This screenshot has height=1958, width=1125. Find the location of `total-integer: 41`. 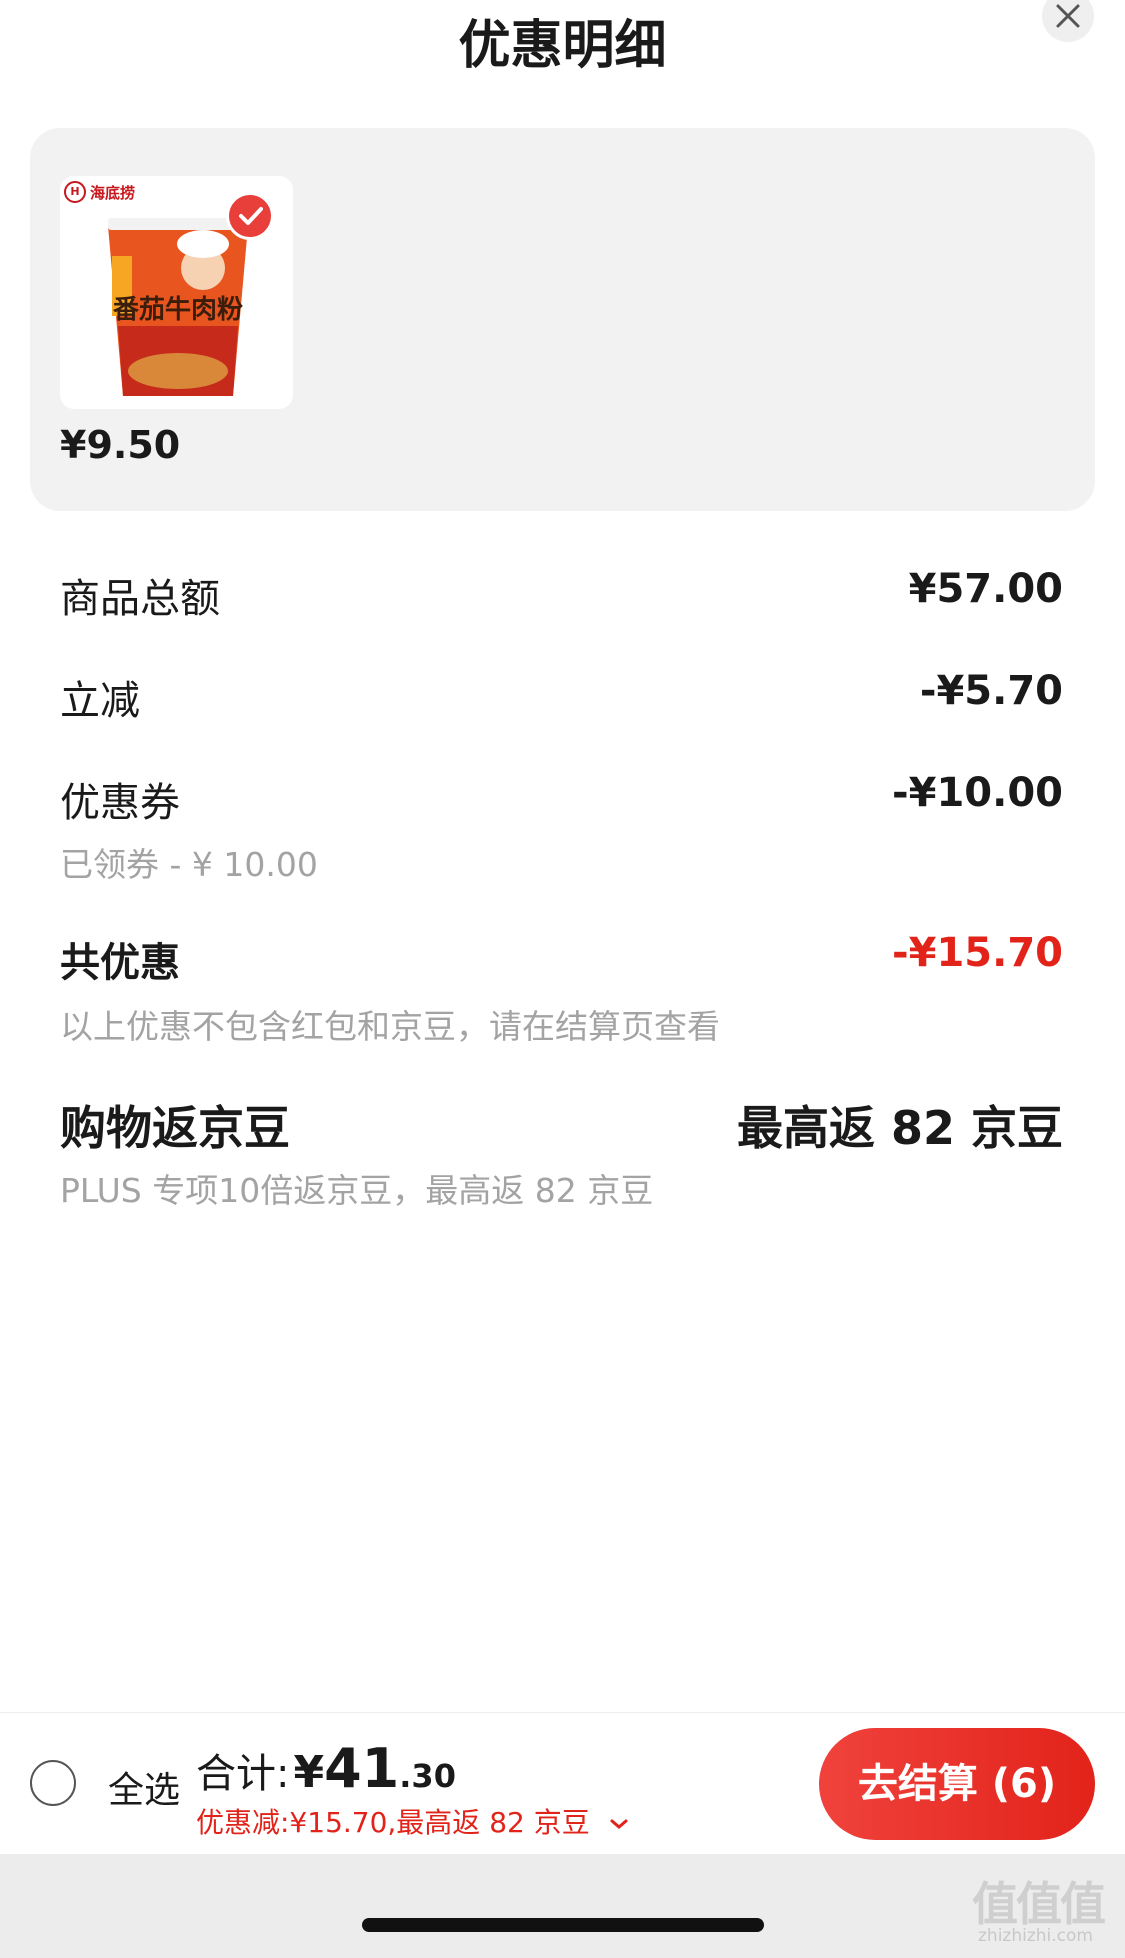

total-integer: 41 is located at coordinates (362, 1768).